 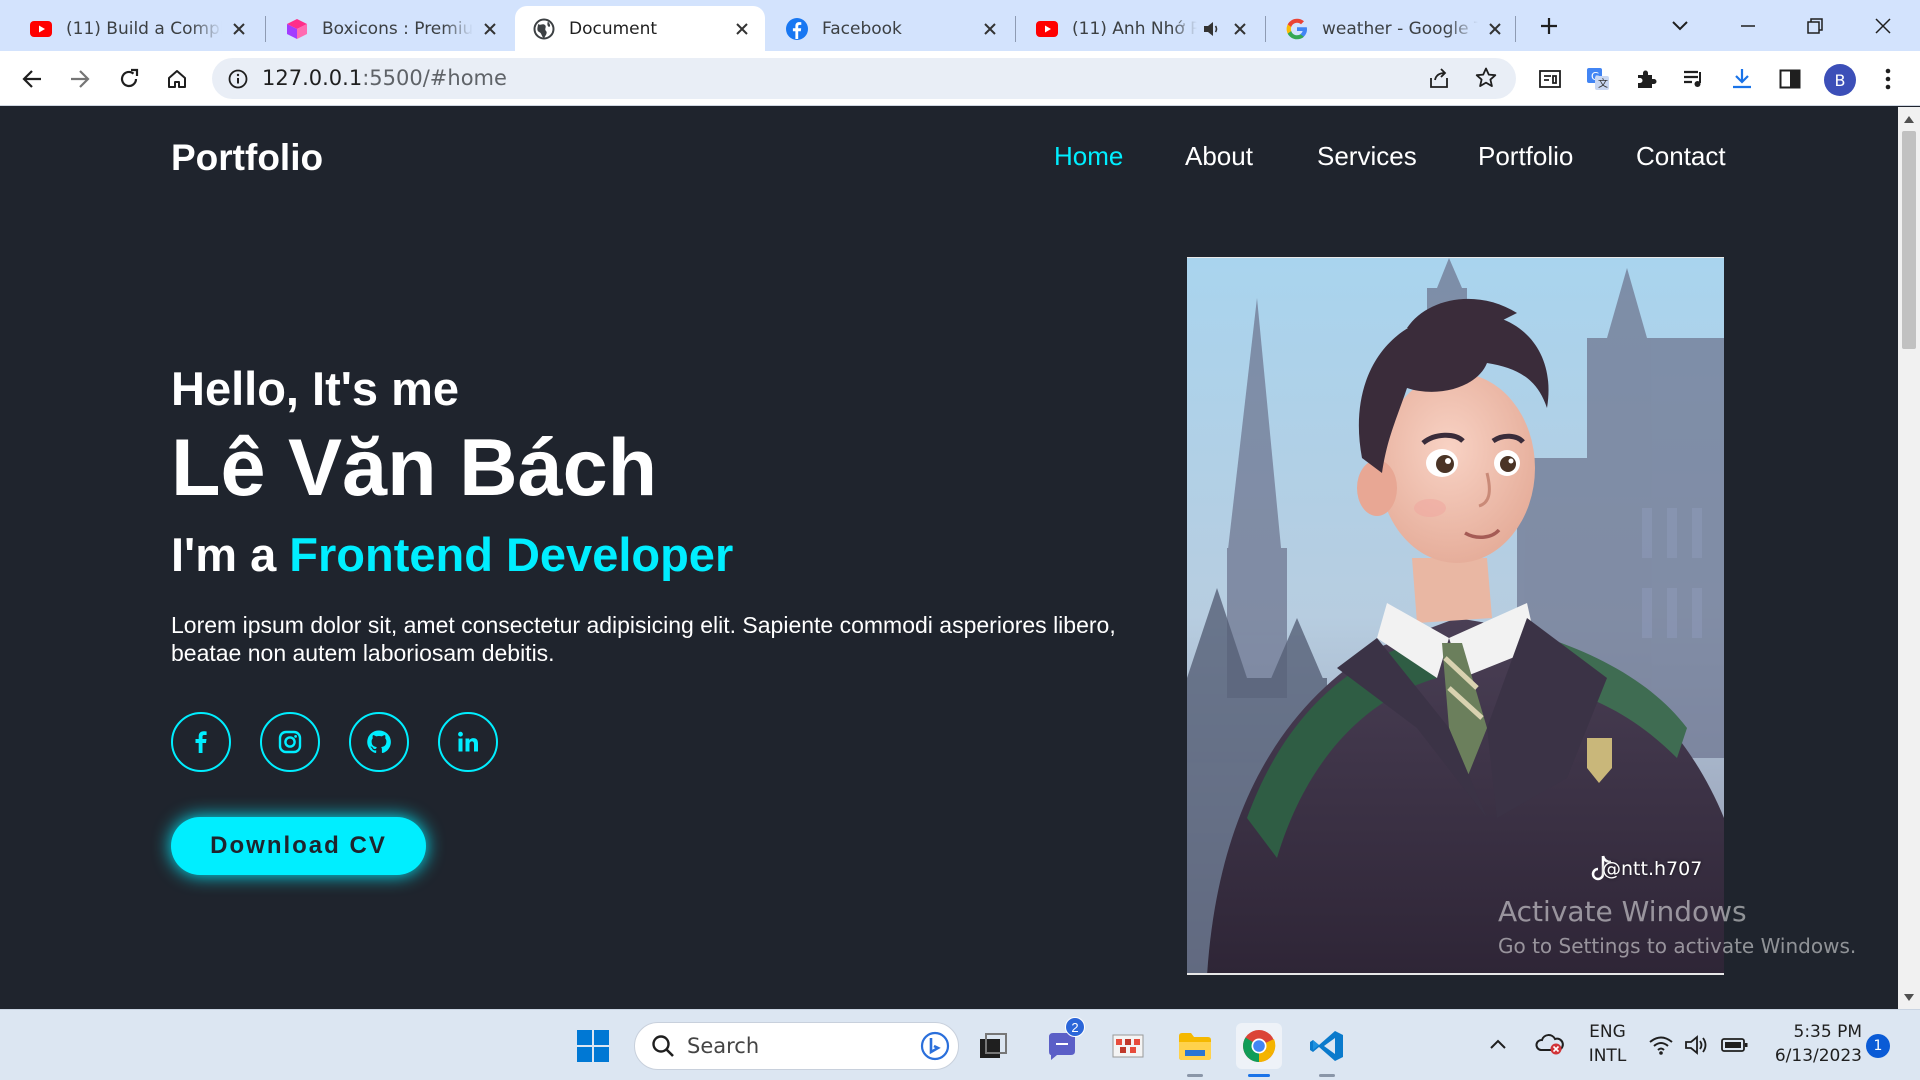 I want to click on nav-portfolio: Portfolio, so click(x=1525, y=156).